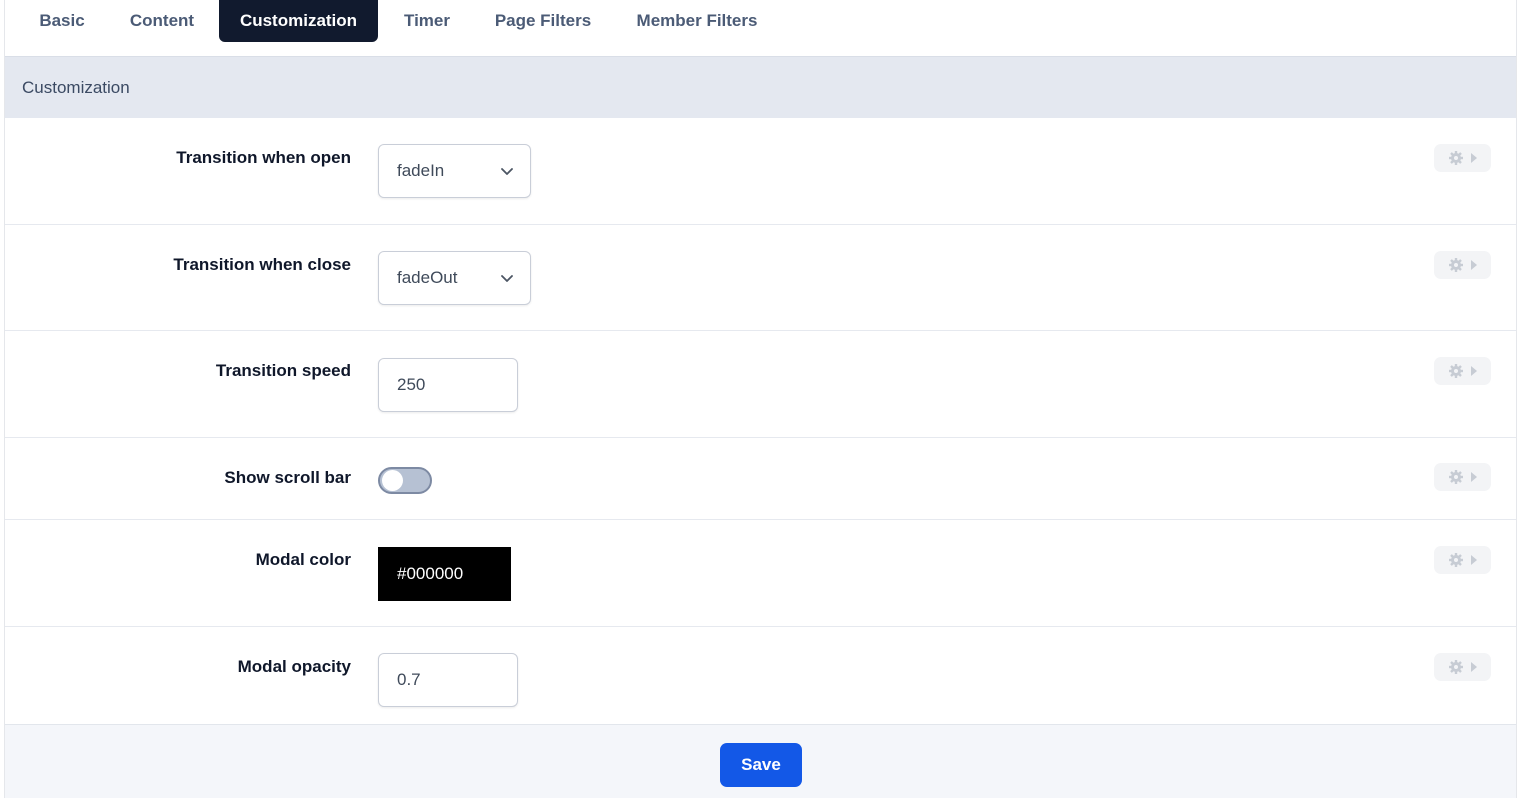 The image size is (1524, 798). I want to click on modal-opacity-input: 0.7, so click(448, 680).